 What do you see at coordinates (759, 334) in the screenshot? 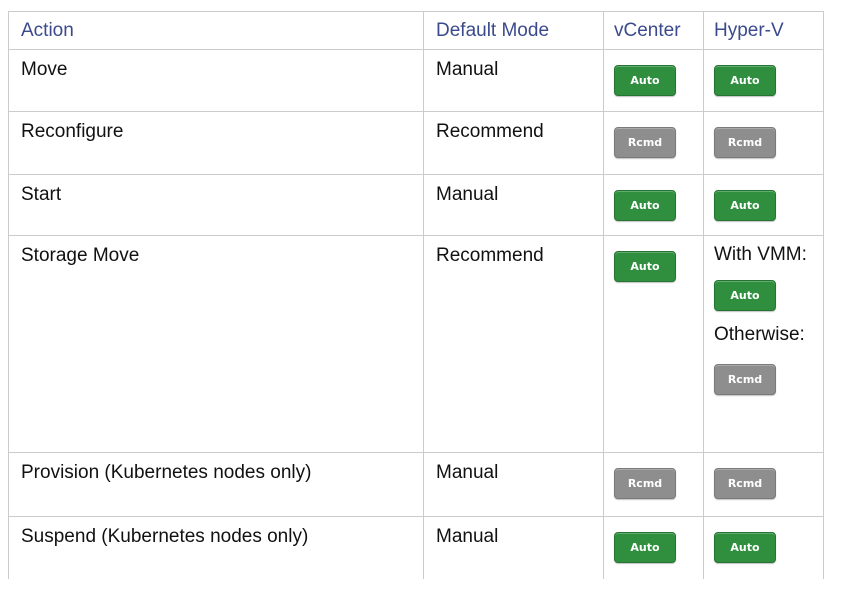
I see `otherwise-label: Otherwise:` at bounding box center [759, 334].